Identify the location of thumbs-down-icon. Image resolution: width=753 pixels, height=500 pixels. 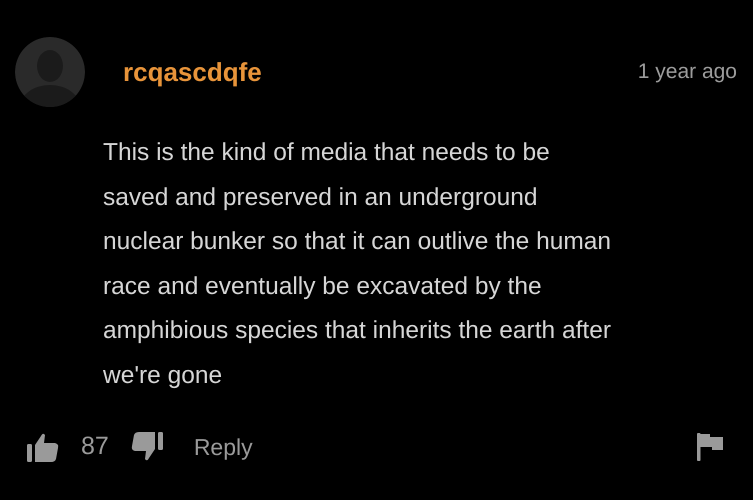
(146, 447).